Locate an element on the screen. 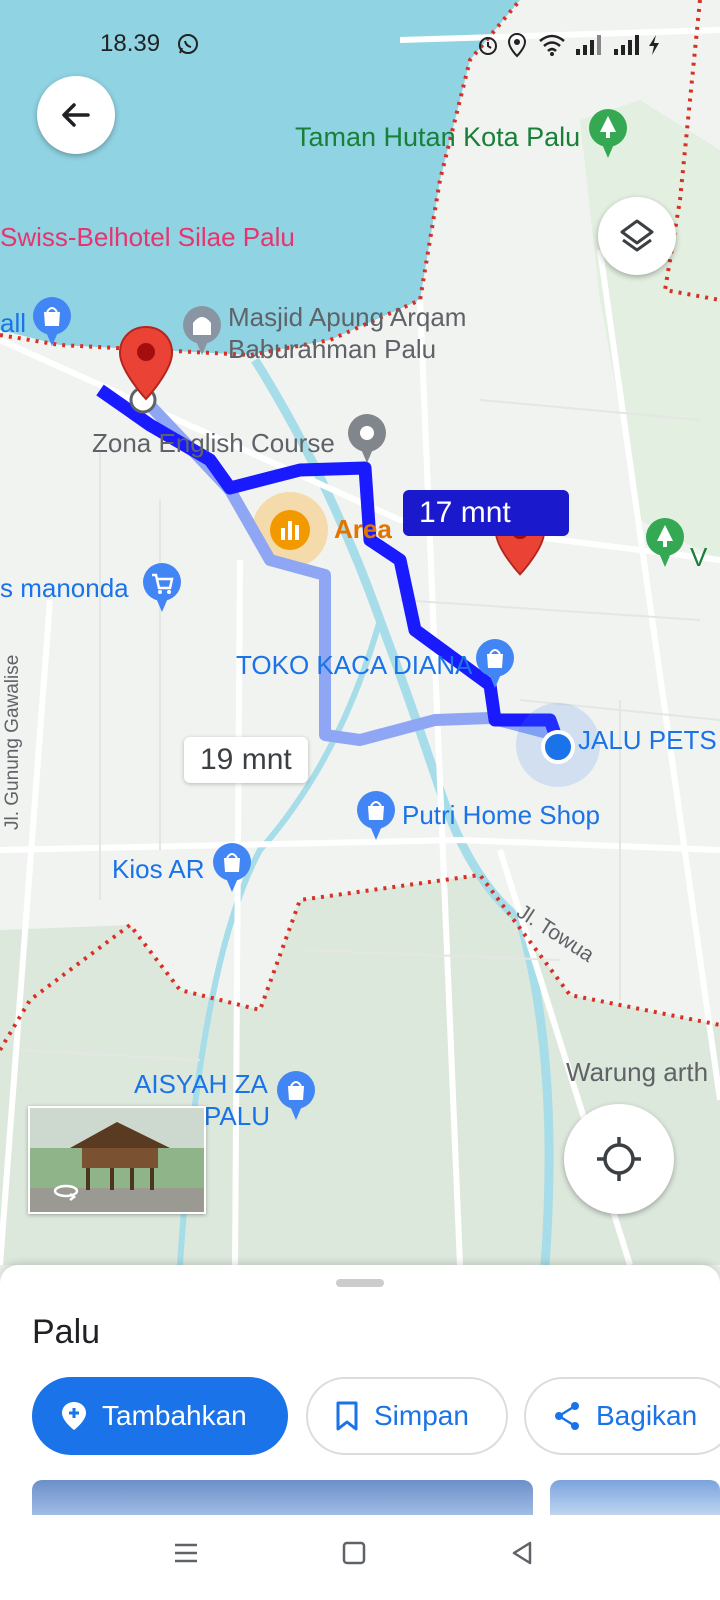 The image size is (720, 1600). my-location-button is located at coordinates (619, 1159).